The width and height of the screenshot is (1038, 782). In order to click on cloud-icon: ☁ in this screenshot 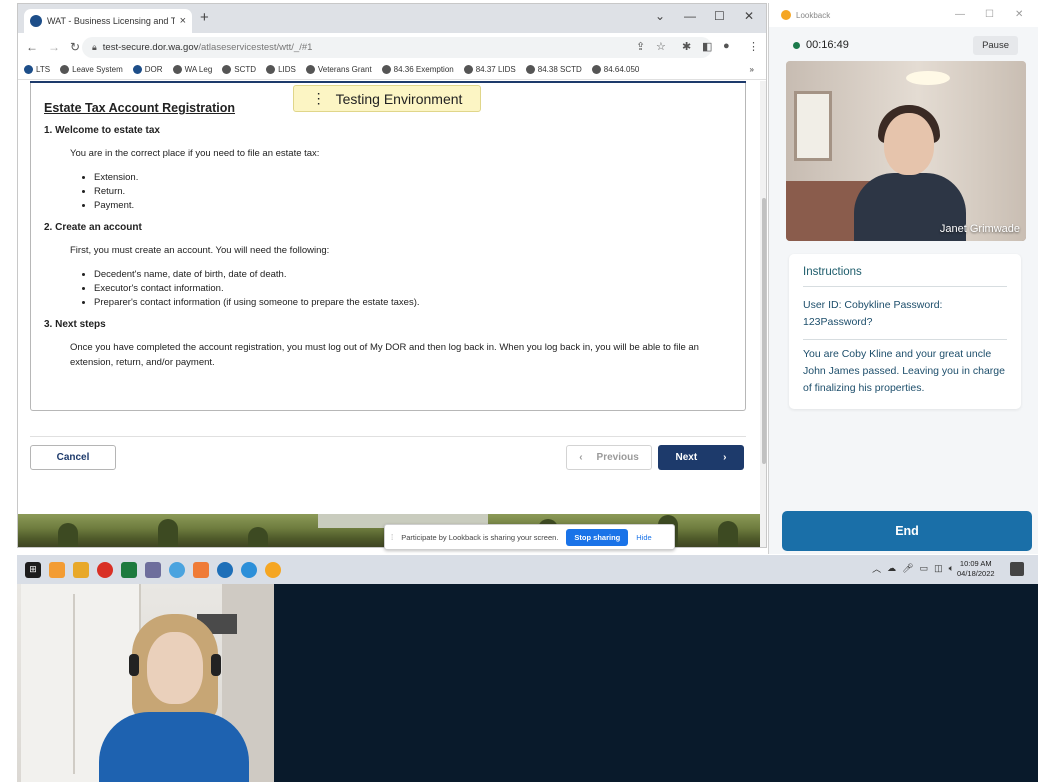, I will do `click(891, 568)`.